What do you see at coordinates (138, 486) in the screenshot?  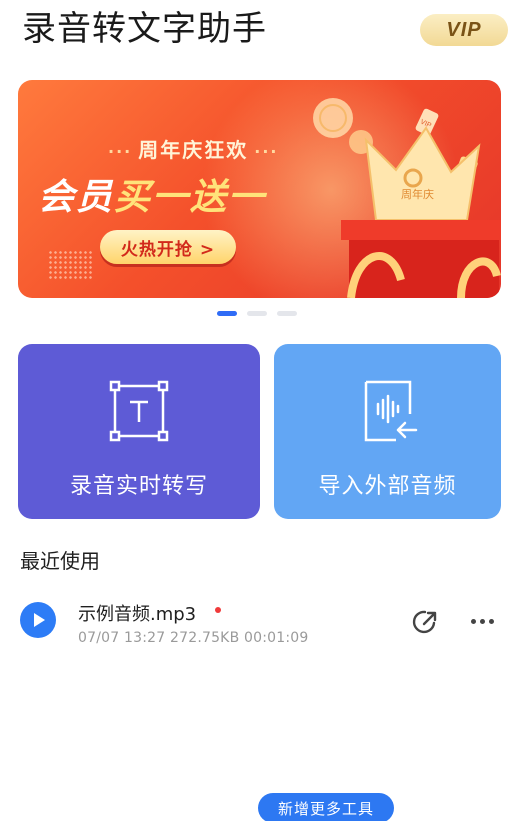 I see `record-transcribe-label: 录音实时转写` at bounding box center [138, 486].